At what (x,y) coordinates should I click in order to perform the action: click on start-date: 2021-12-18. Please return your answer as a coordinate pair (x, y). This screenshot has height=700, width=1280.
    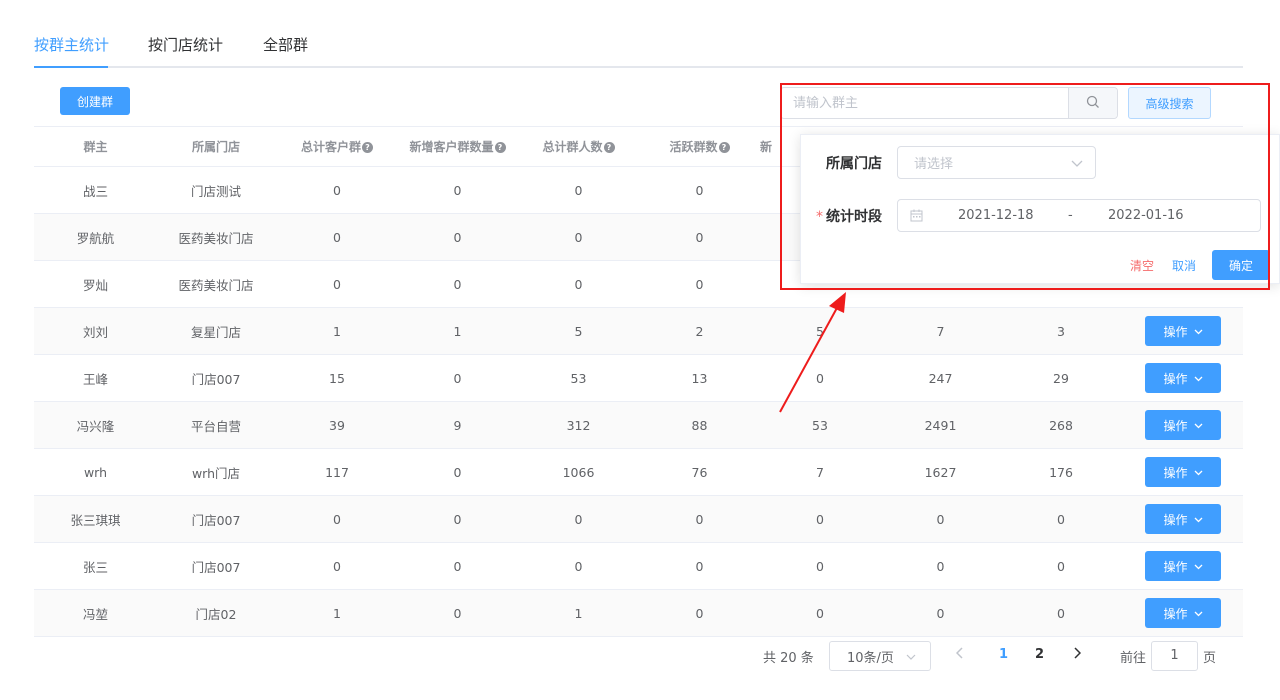
    Looking at the image, I should click on (996, 215).